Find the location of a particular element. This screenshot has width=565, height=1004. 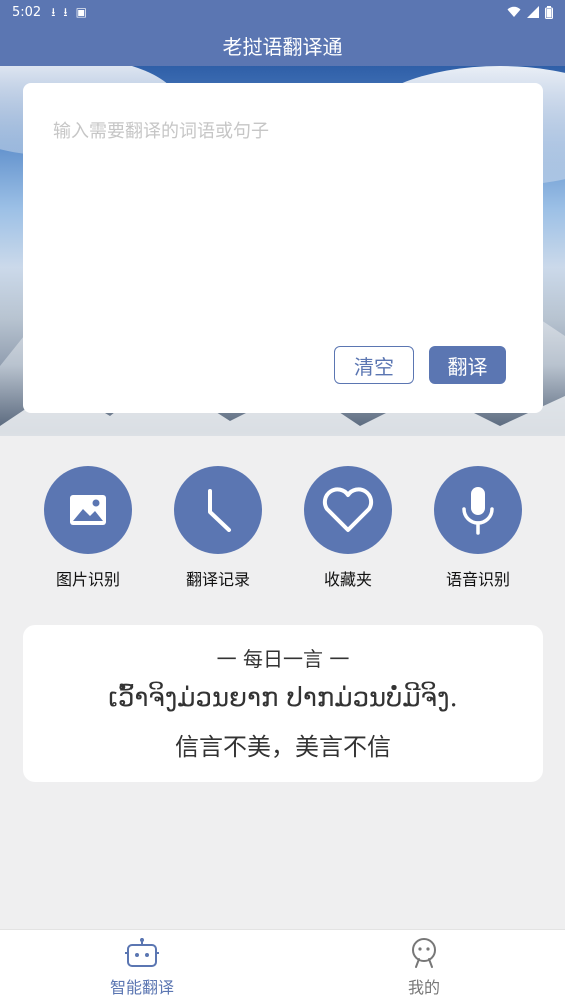

signal-icon is located at coordinates (533, 12).